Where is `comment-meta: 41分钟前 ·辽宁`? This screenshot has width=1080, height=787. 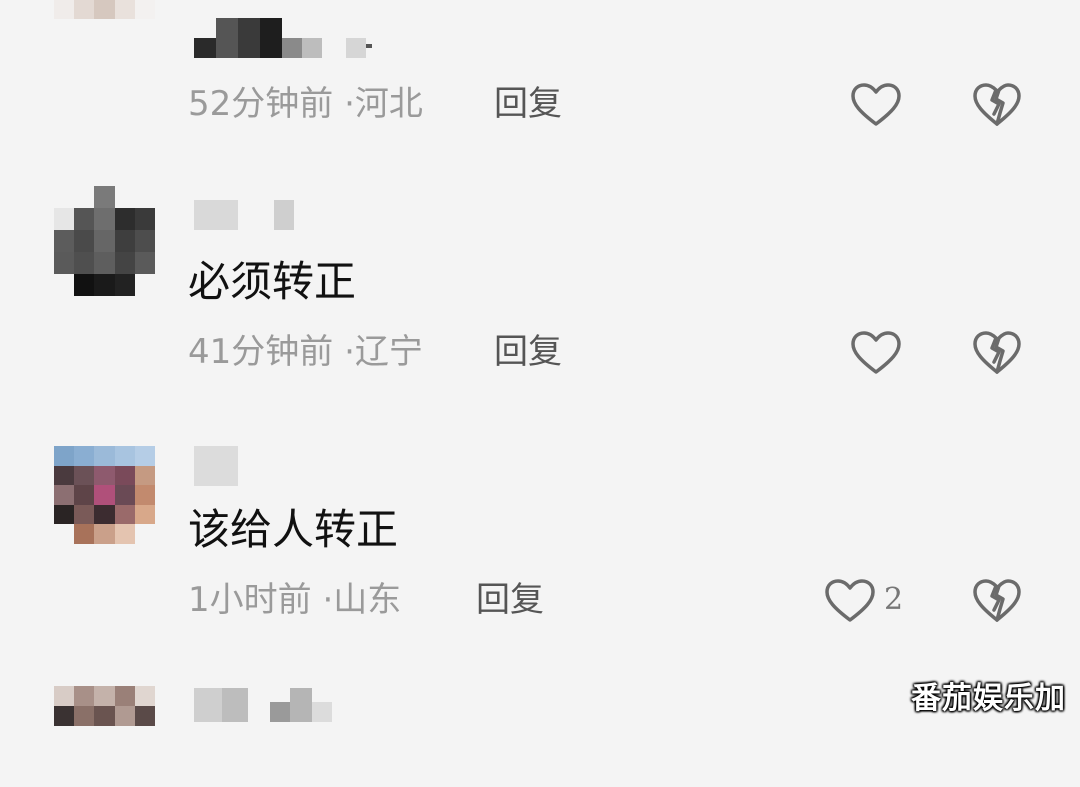
comment-meta: 41分钟前 ·辽宁 is located at coordinates (305, 352).